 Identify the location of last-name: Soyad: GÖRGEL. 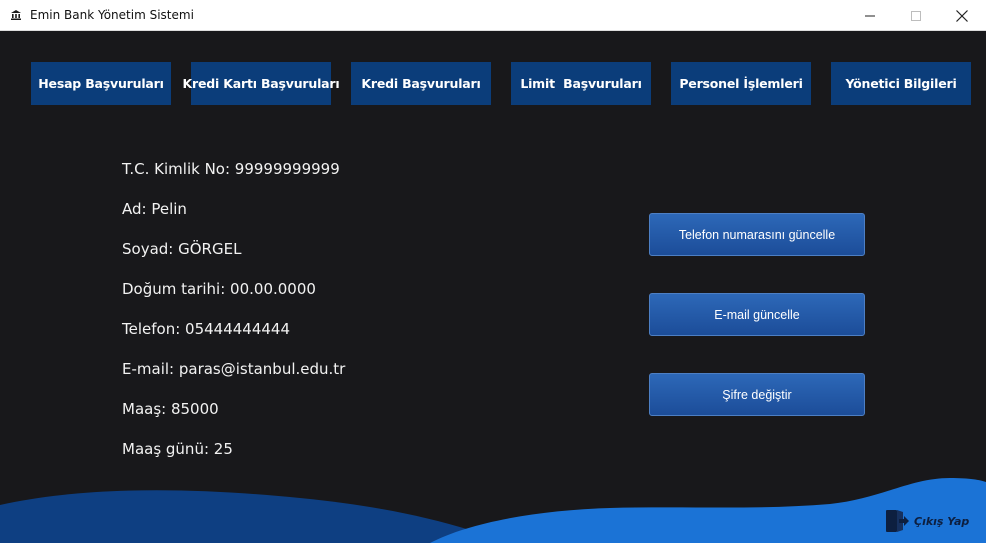
(182, 249).